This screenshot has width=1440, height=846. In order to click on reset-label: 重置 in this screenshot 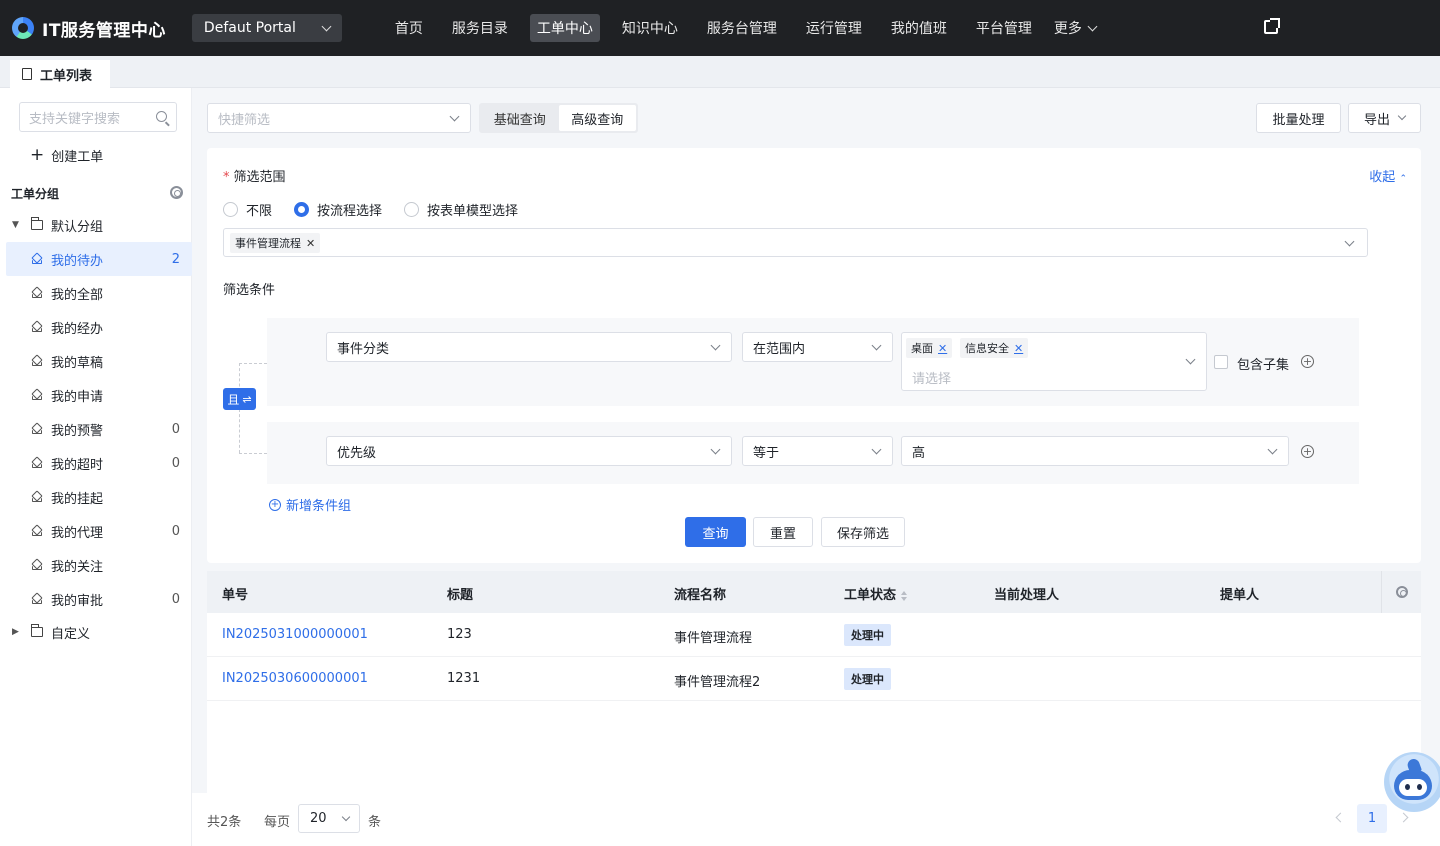, I will do `click(782, 534)`.